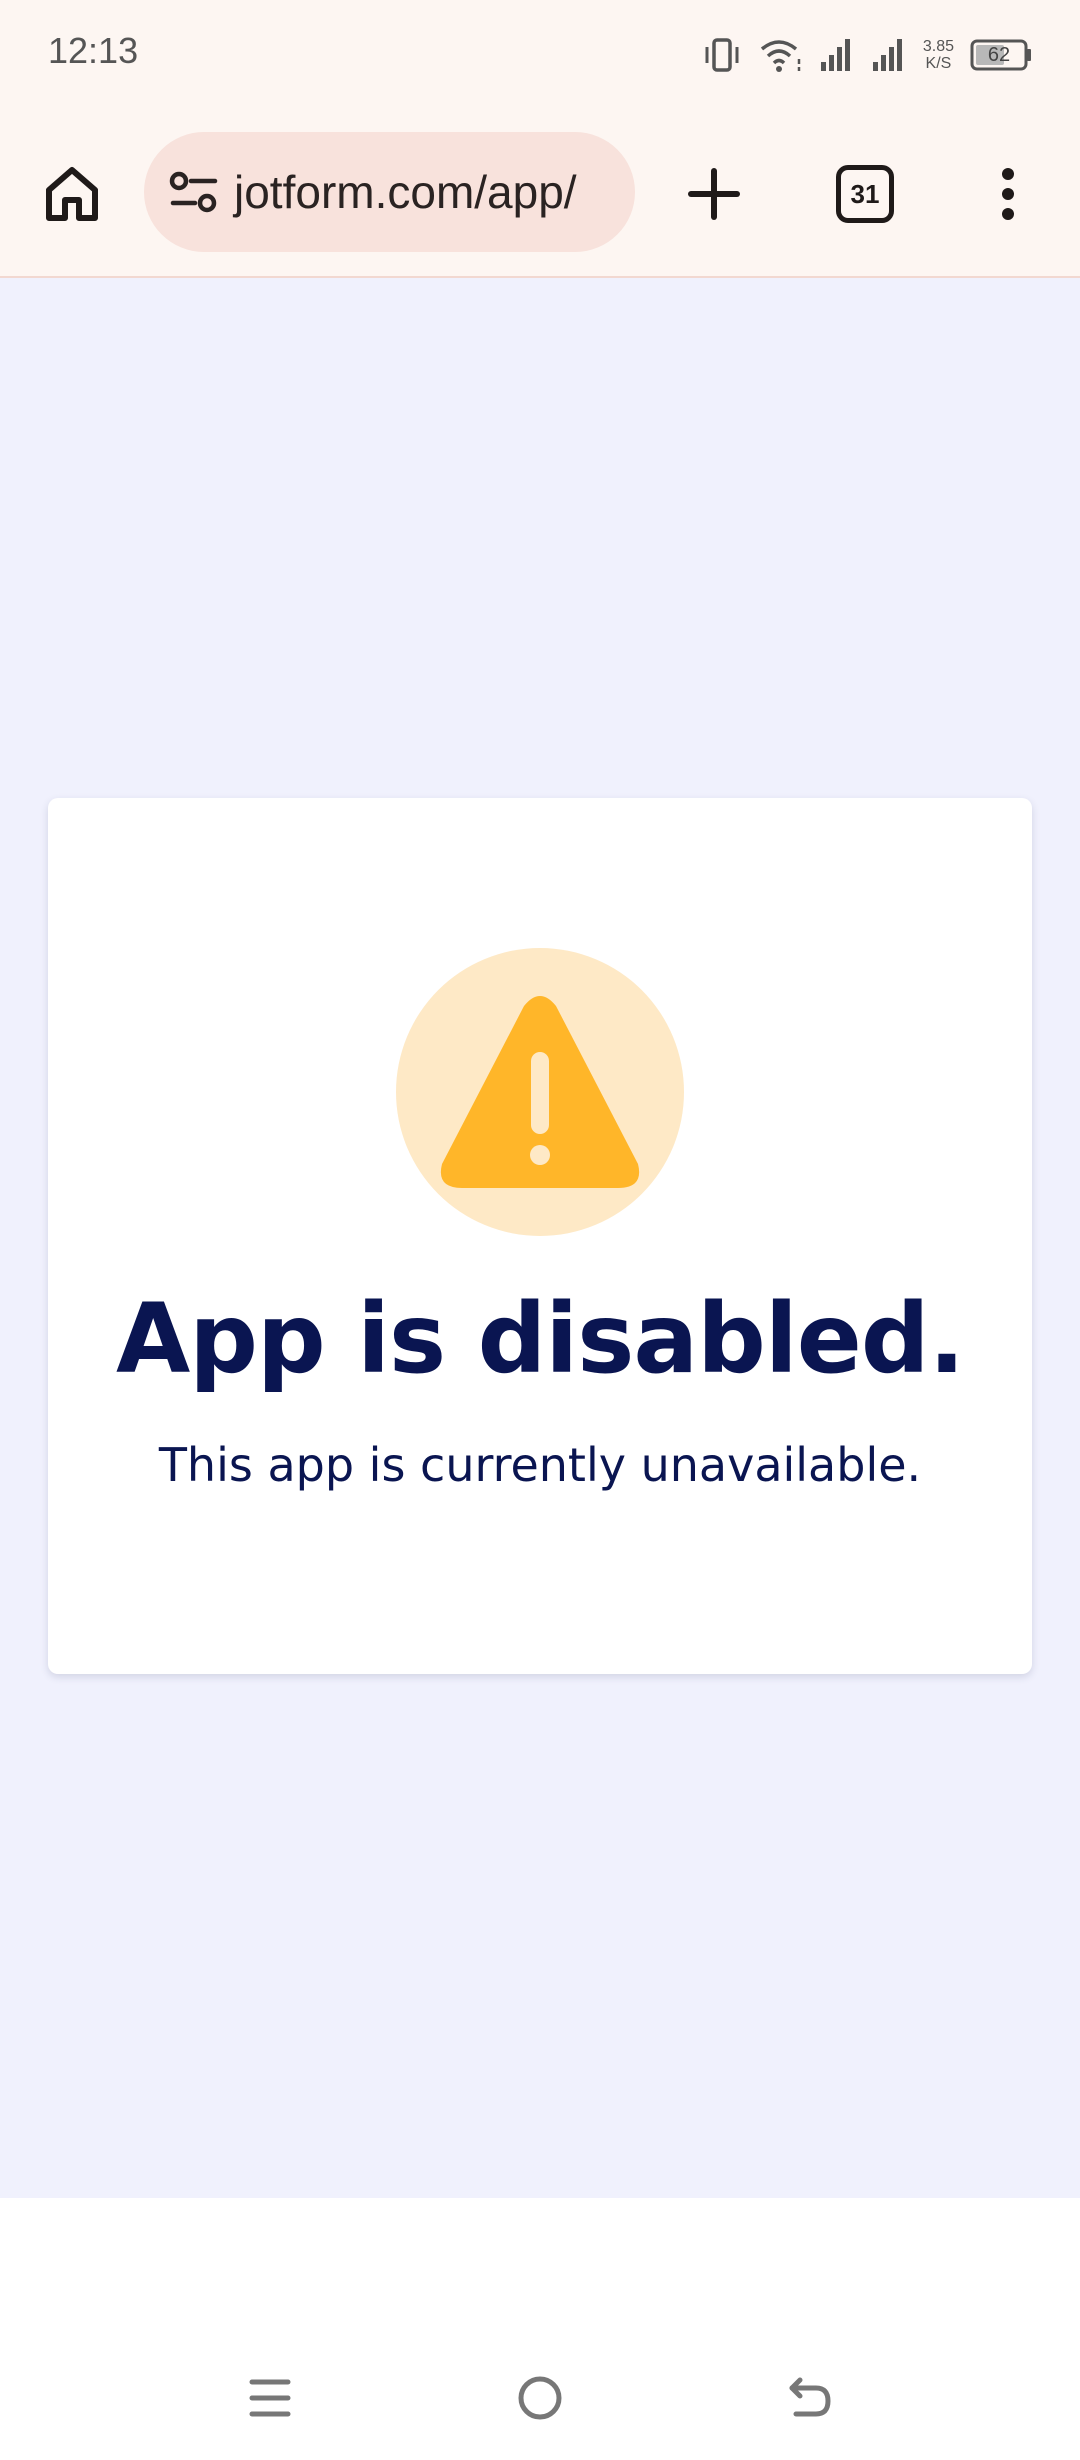 The height and width of the screenshot is (2460, 1080). I want to click on network-speed: 3.85 K/S, so click(938, 55).